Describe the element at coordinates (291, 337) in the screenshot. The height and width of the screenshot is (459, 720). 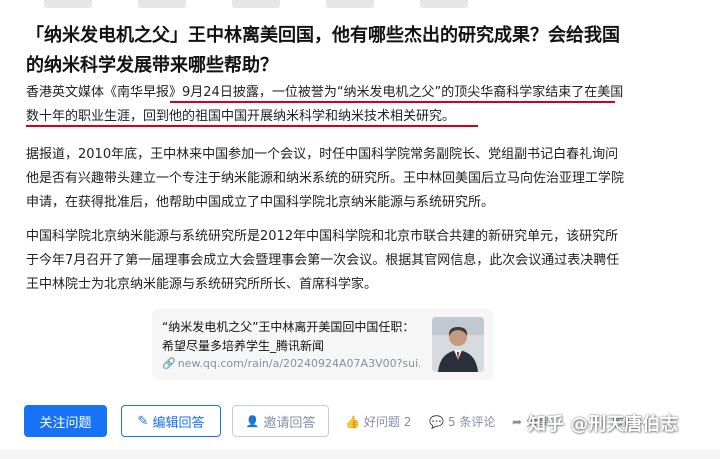
I see `link-card-title: “纳米发电机之父”王中林离开美国回中国任职：希望尽量多培养学生_腾讯新闻` at that location.